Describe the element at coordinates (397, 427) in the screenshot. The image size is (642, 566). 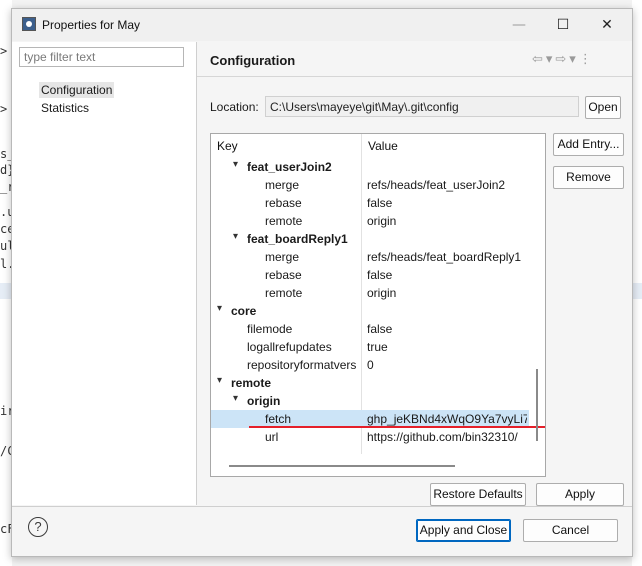
I see `red-annotation-line` at that location.